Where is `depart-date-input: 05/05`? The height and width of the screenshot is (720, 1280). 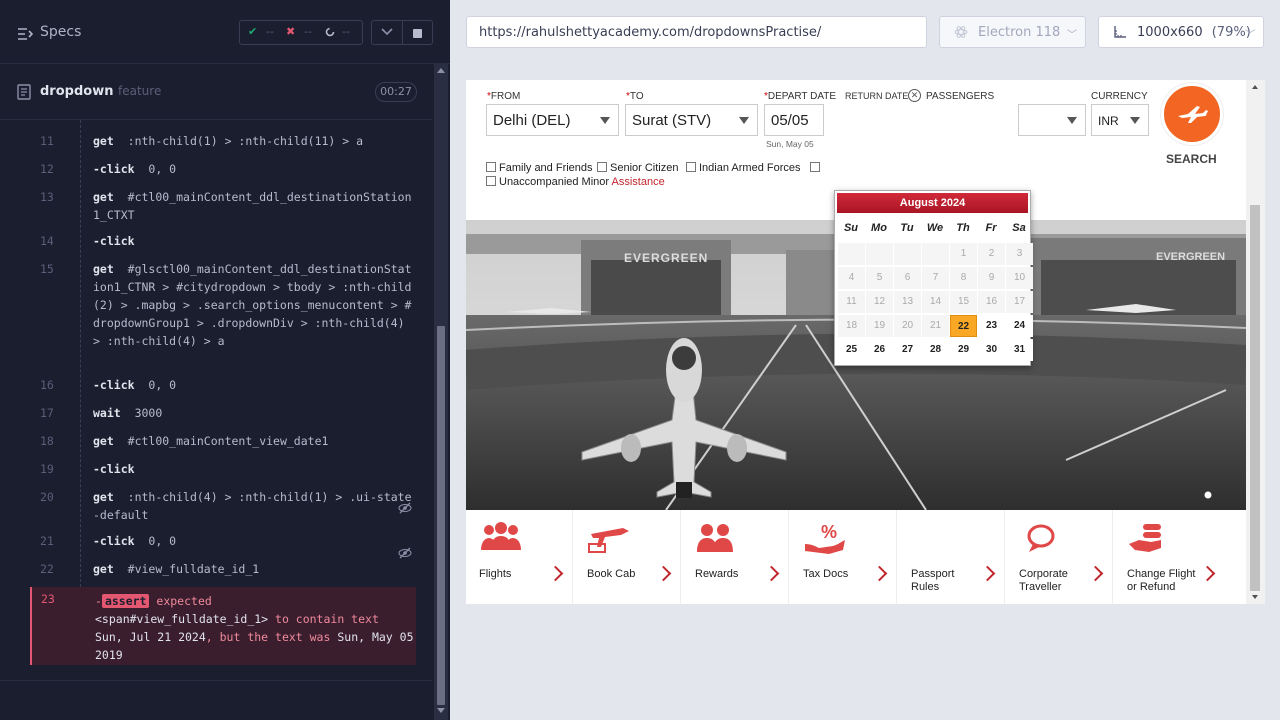
depart-date-input: 05/05 is located at coordinates (794, 120).